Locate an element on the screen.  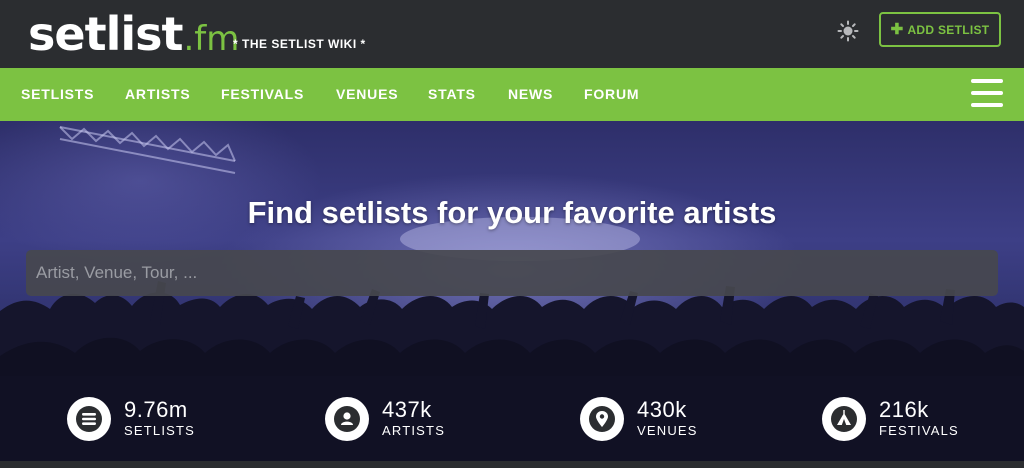
tent-icon is located at coordinates (844, 418).